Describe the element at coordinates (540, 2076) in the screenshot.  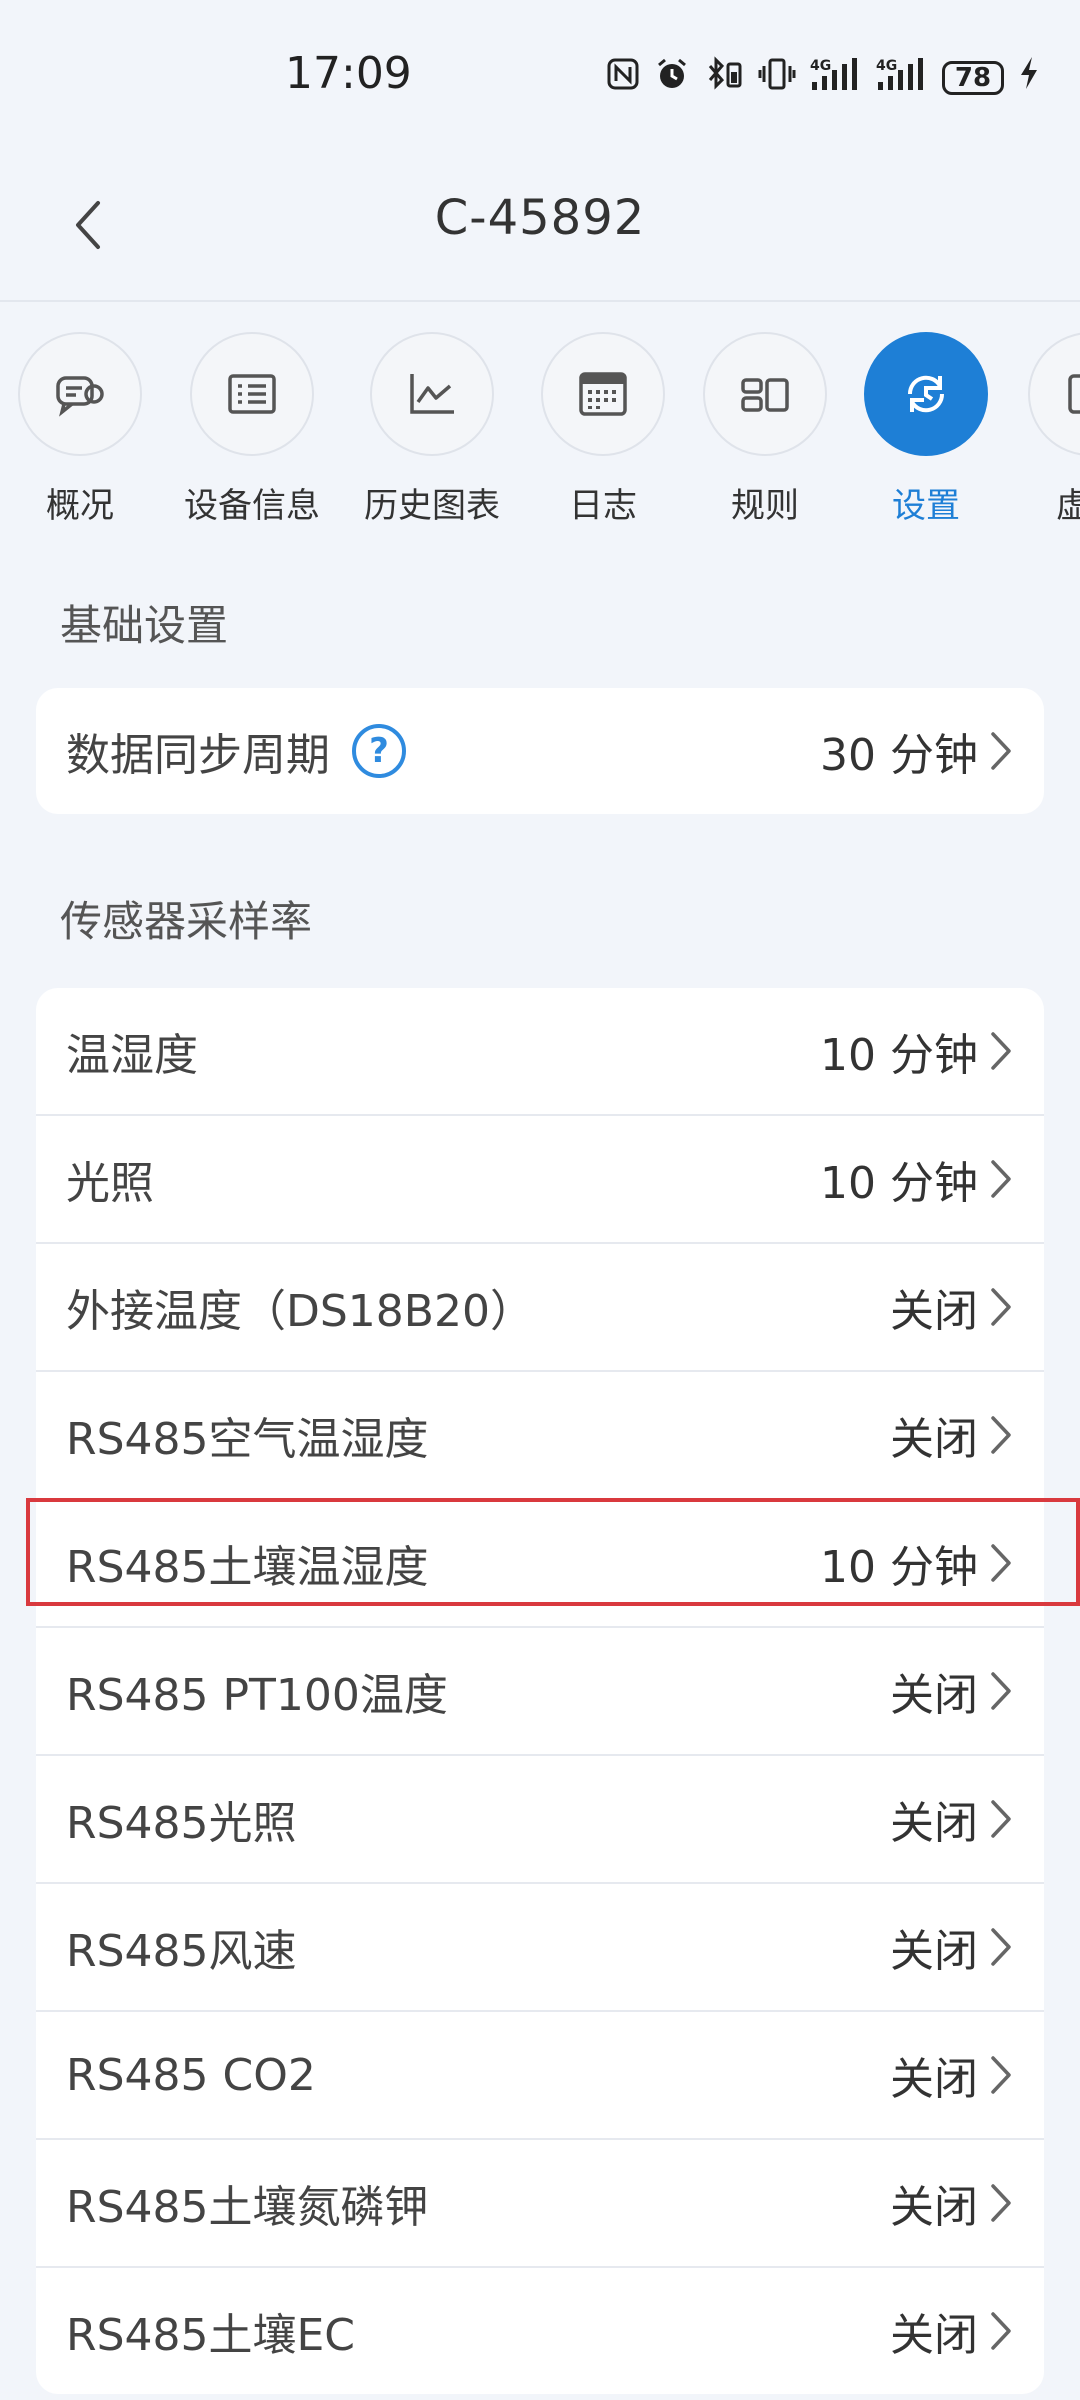
I see `sensor-row: RS485 CO2 关闭` at that location.